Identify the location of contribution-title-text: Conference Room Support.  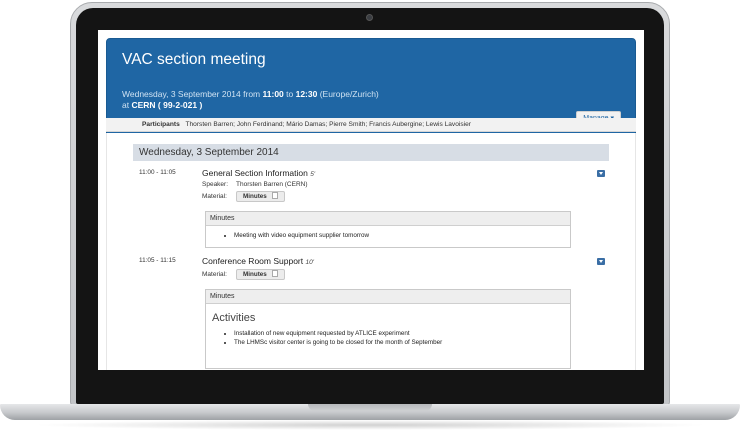
(253, 261).